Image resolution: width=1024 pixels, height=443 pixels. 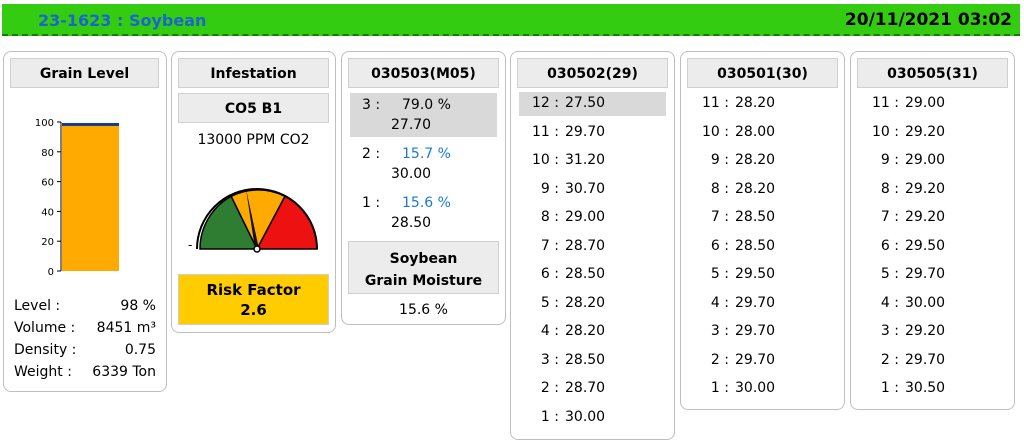 What do you see at coordinates (43, 372) in the screenshot?
I see `grain-stat-label: Weight :` at bounding box center [43, 372].